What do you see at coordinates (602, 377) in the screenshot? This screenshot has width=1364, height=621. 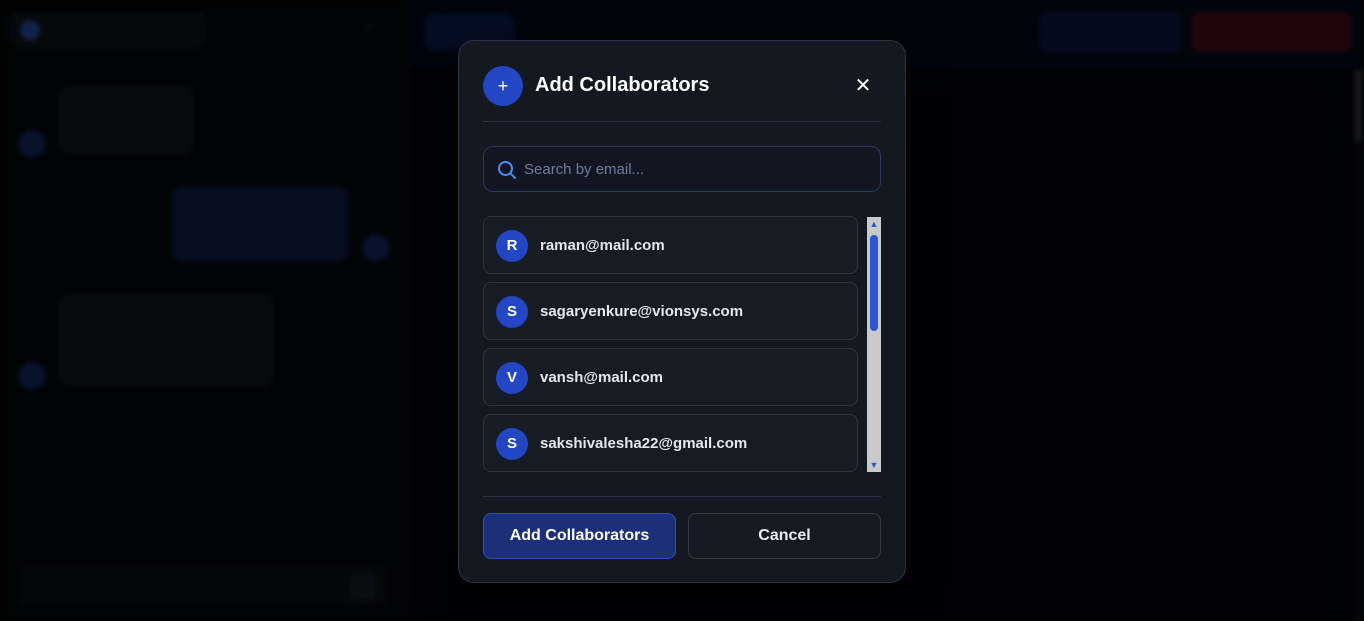 I see `user-email: vansh@mail.com` at bounding box center [602, 377].